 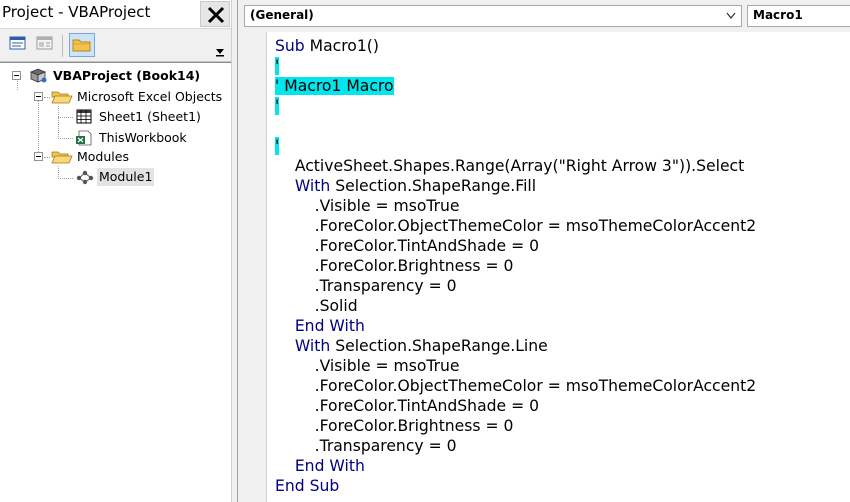 I want to click on folder-icon, so click(x=81, y=45).